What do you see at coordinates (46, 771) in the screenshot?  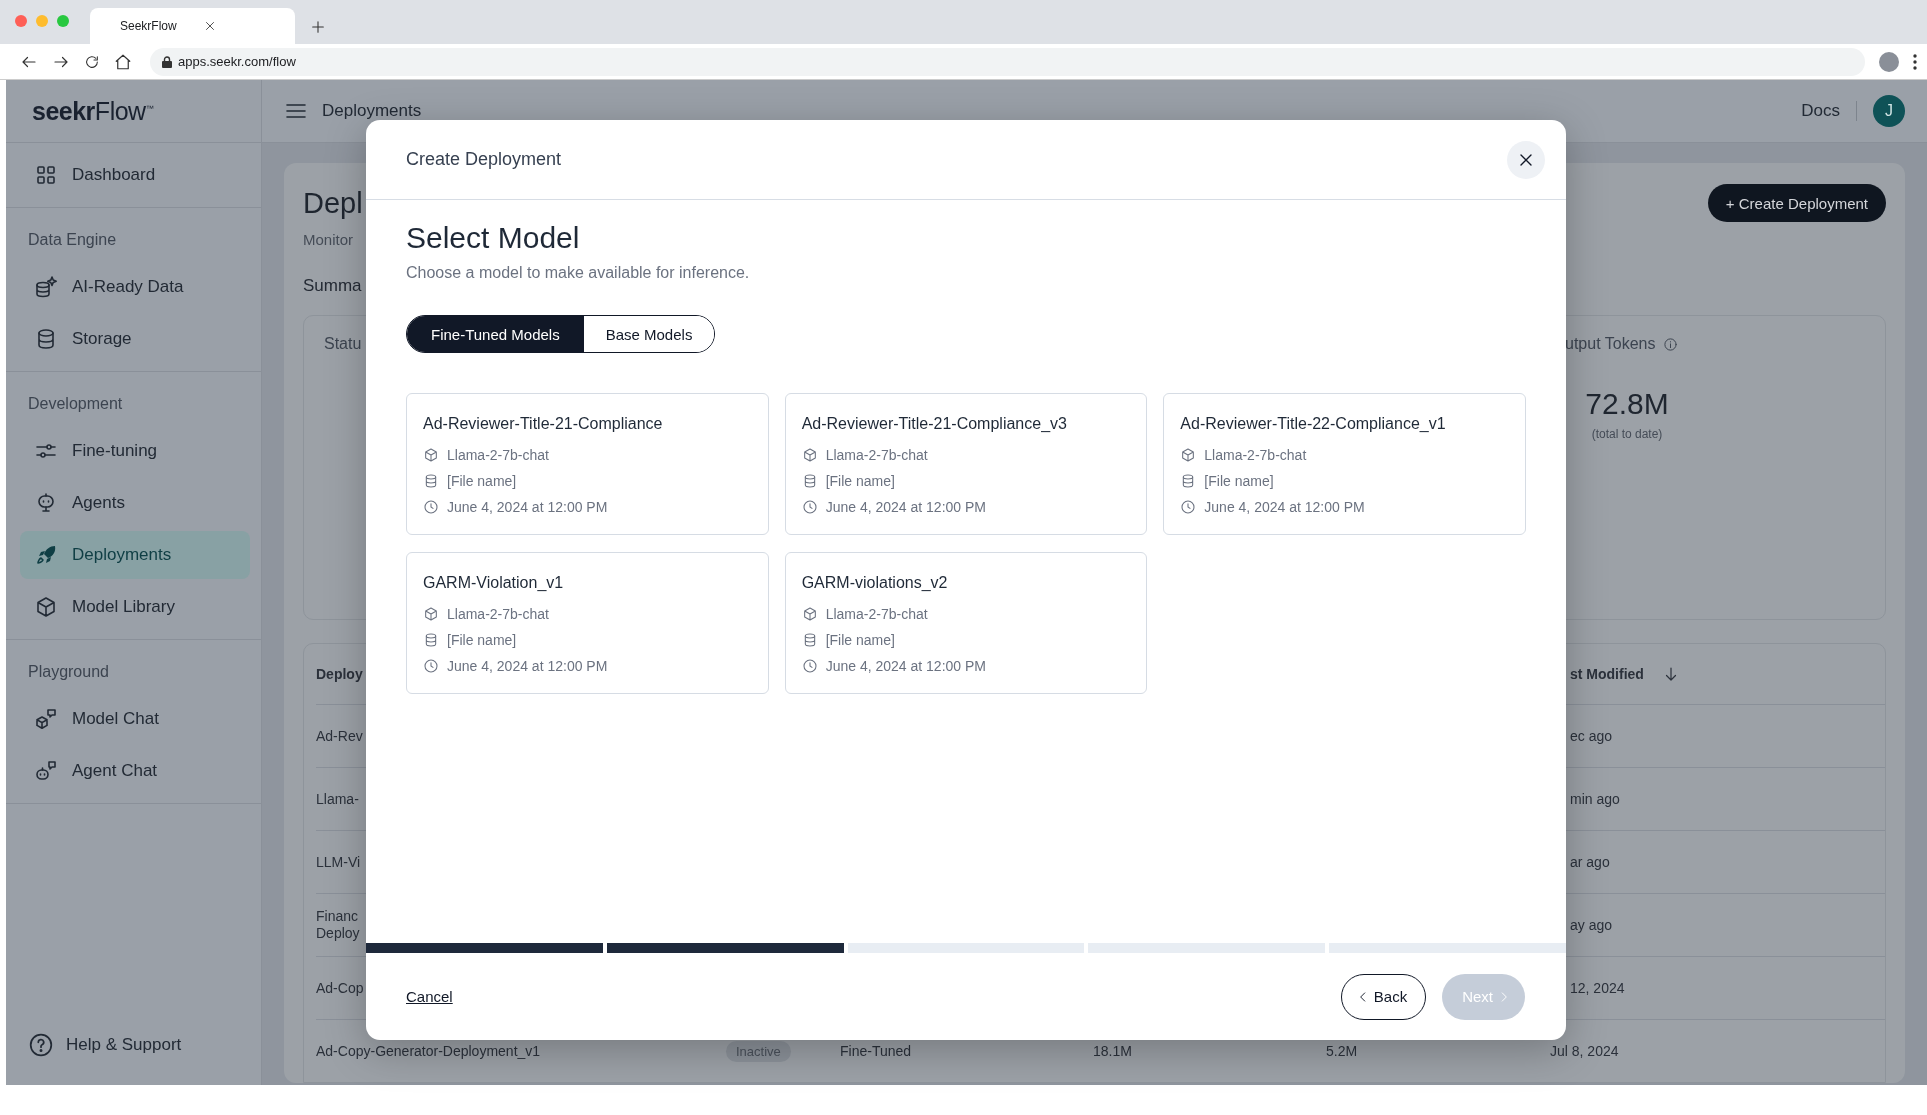 I see `robot-chat-icon` at bounding box center [46, 771].